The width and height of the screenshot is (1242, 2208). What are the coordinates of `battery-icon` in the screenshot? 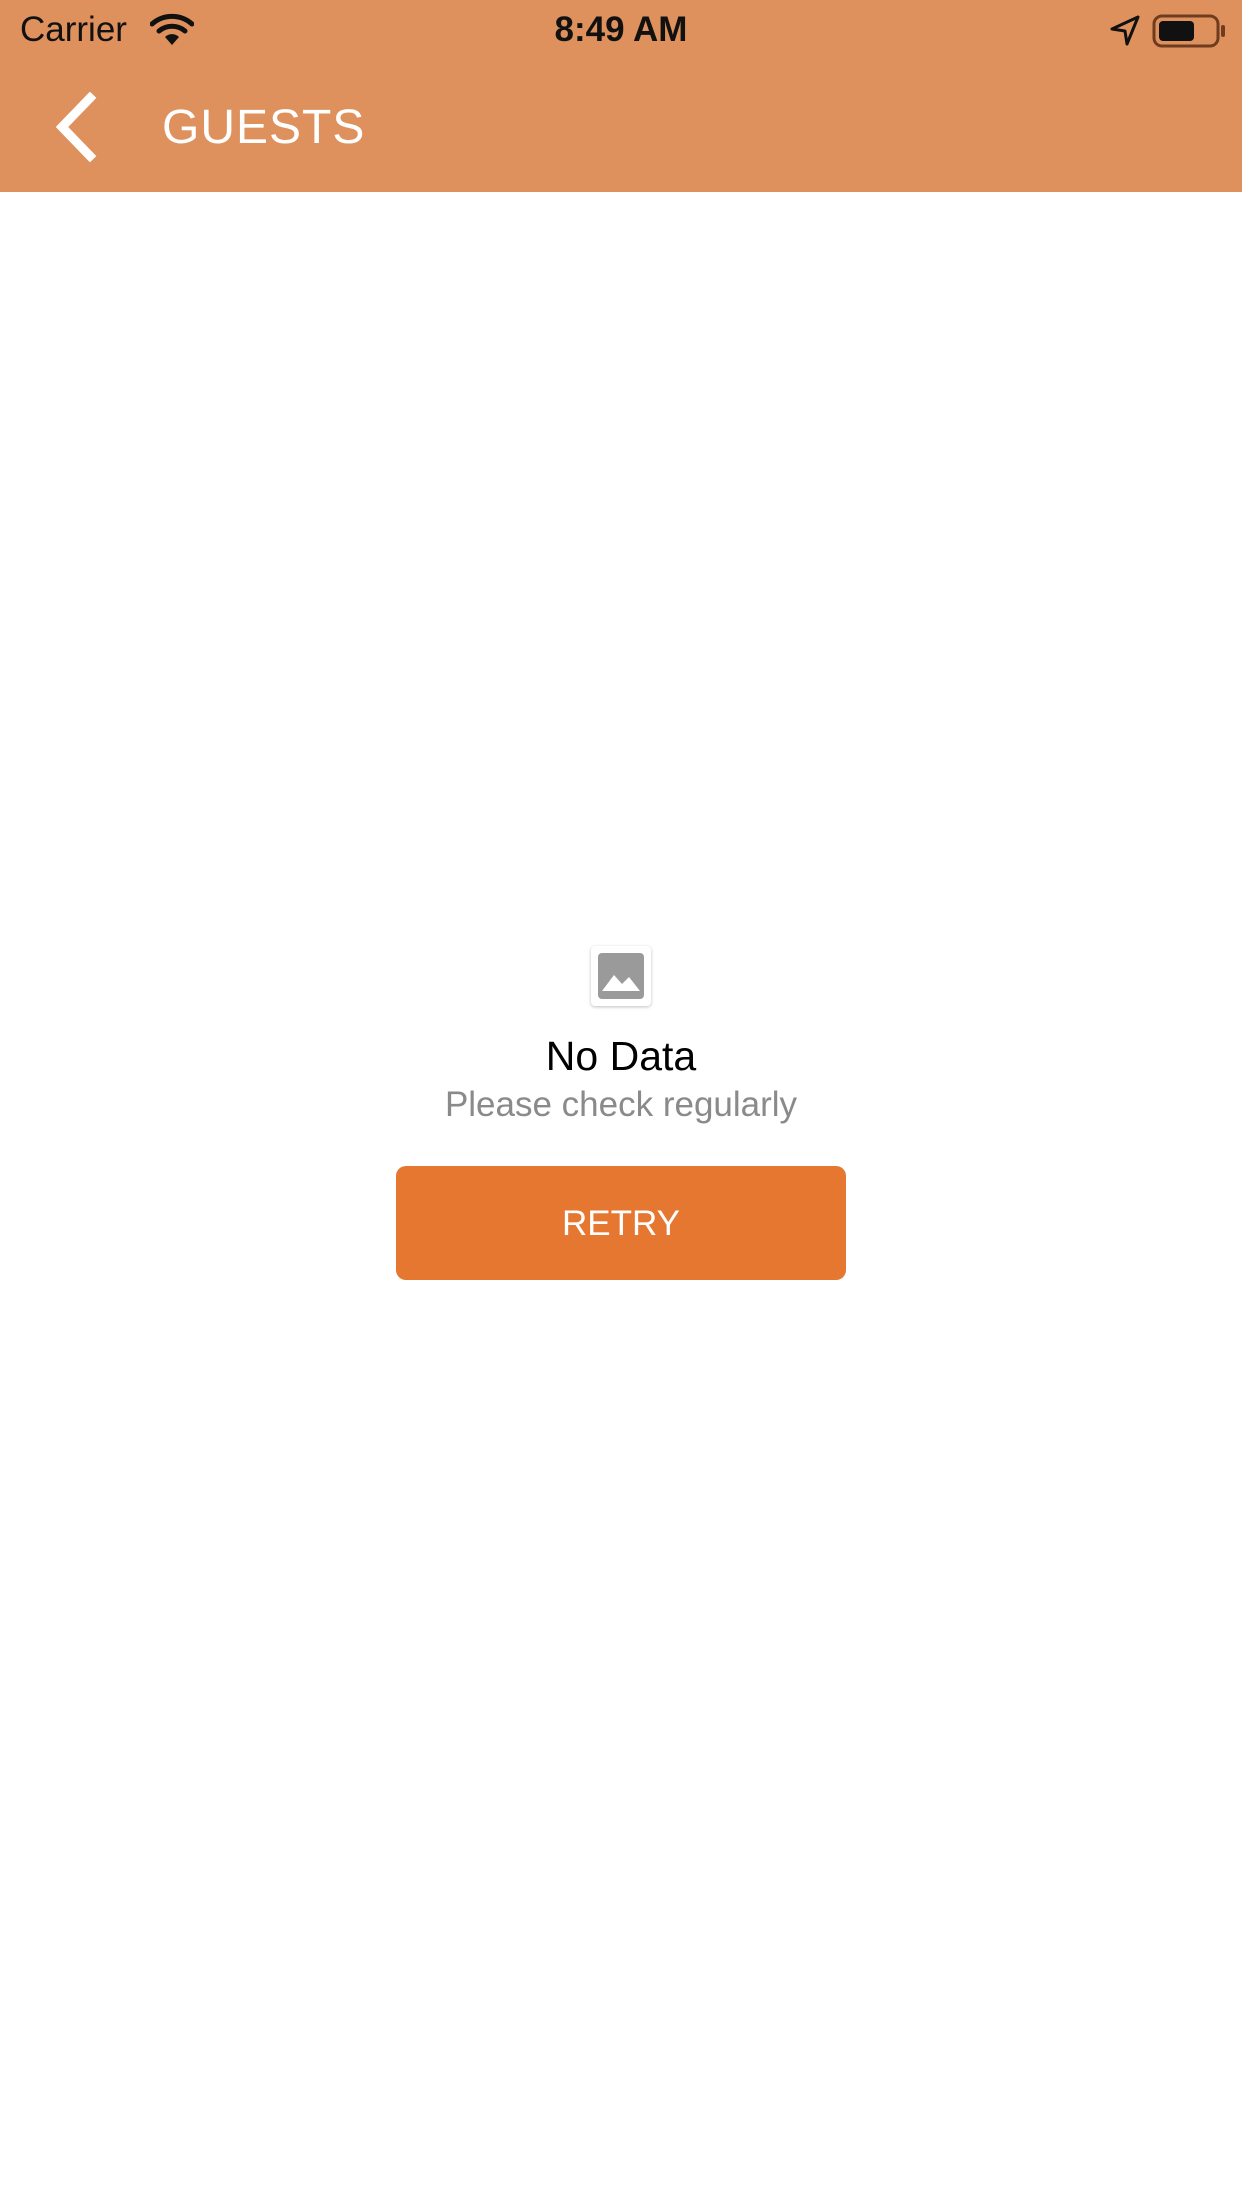 It's located at (1190, 31).